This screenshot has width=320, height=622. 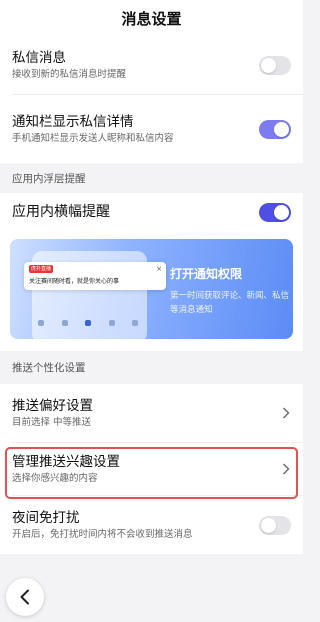 I want to click on notification-detail-toggle, so click(x=275, y=129).